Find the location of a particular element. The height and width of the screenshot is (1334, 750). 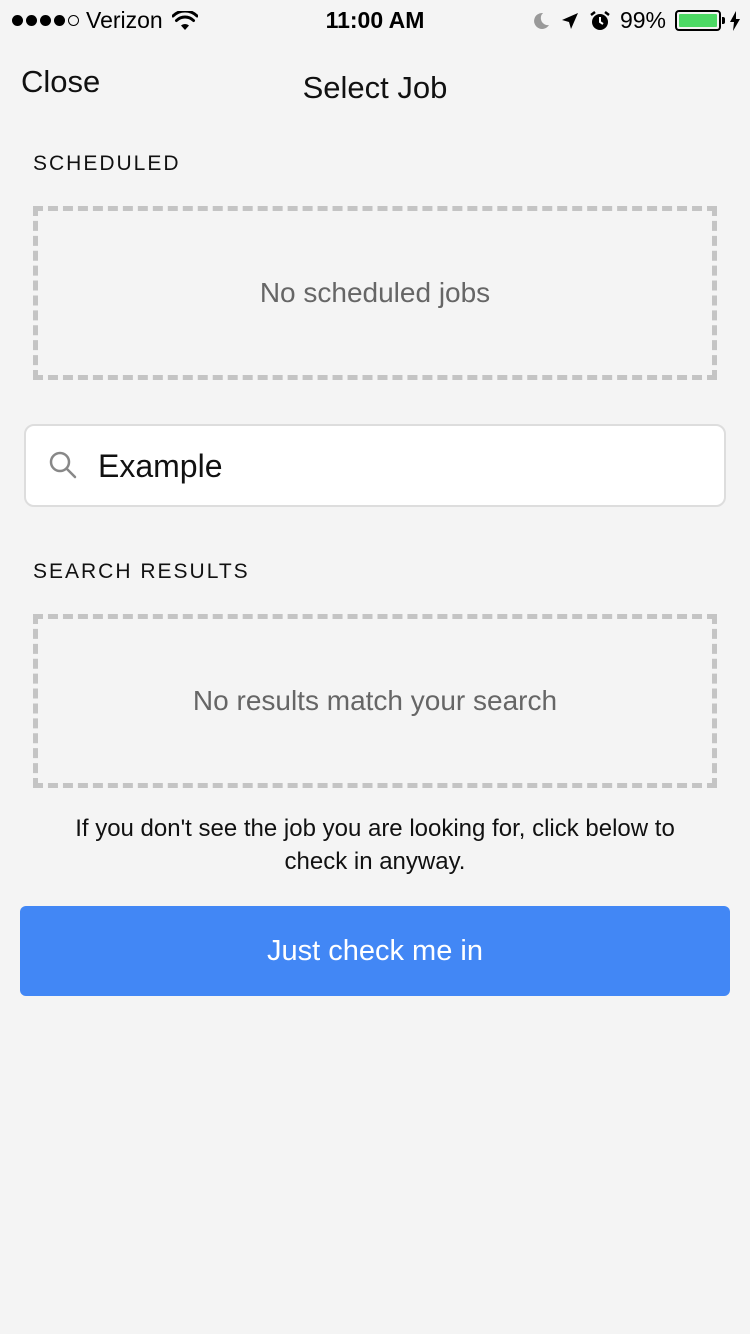

page-title: Select Job is located at coordinates (375, 87).